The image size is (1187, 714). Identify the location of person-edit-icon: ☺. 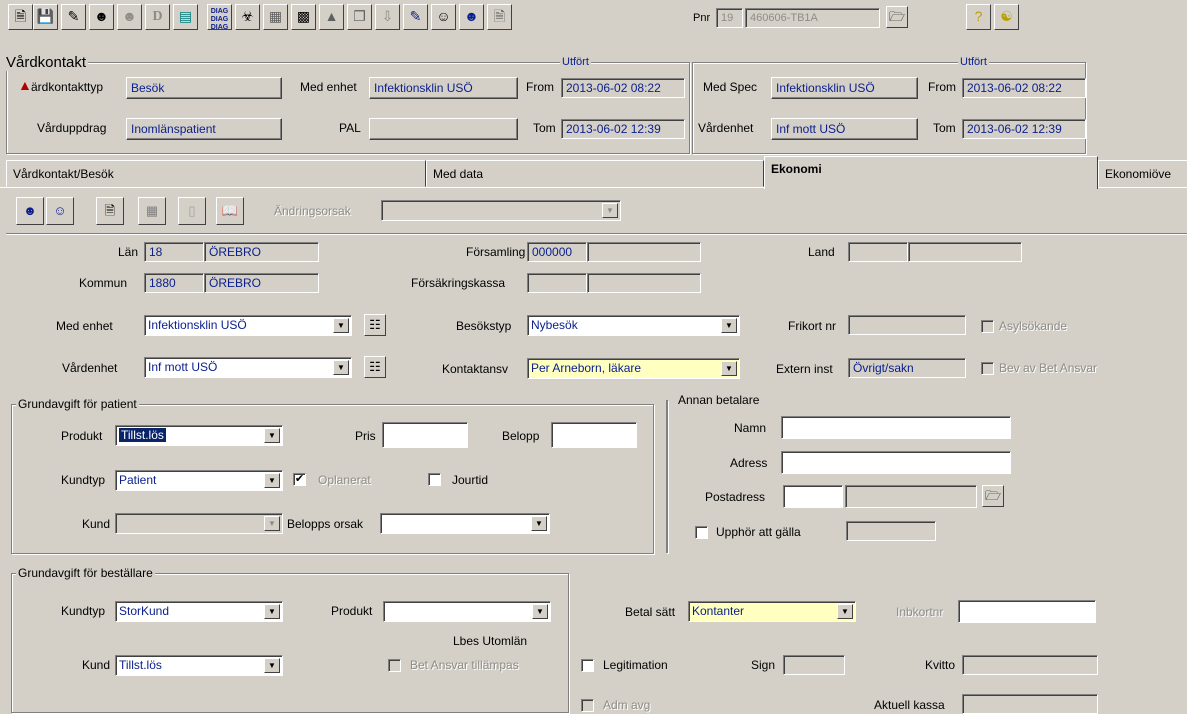
(60, 211).